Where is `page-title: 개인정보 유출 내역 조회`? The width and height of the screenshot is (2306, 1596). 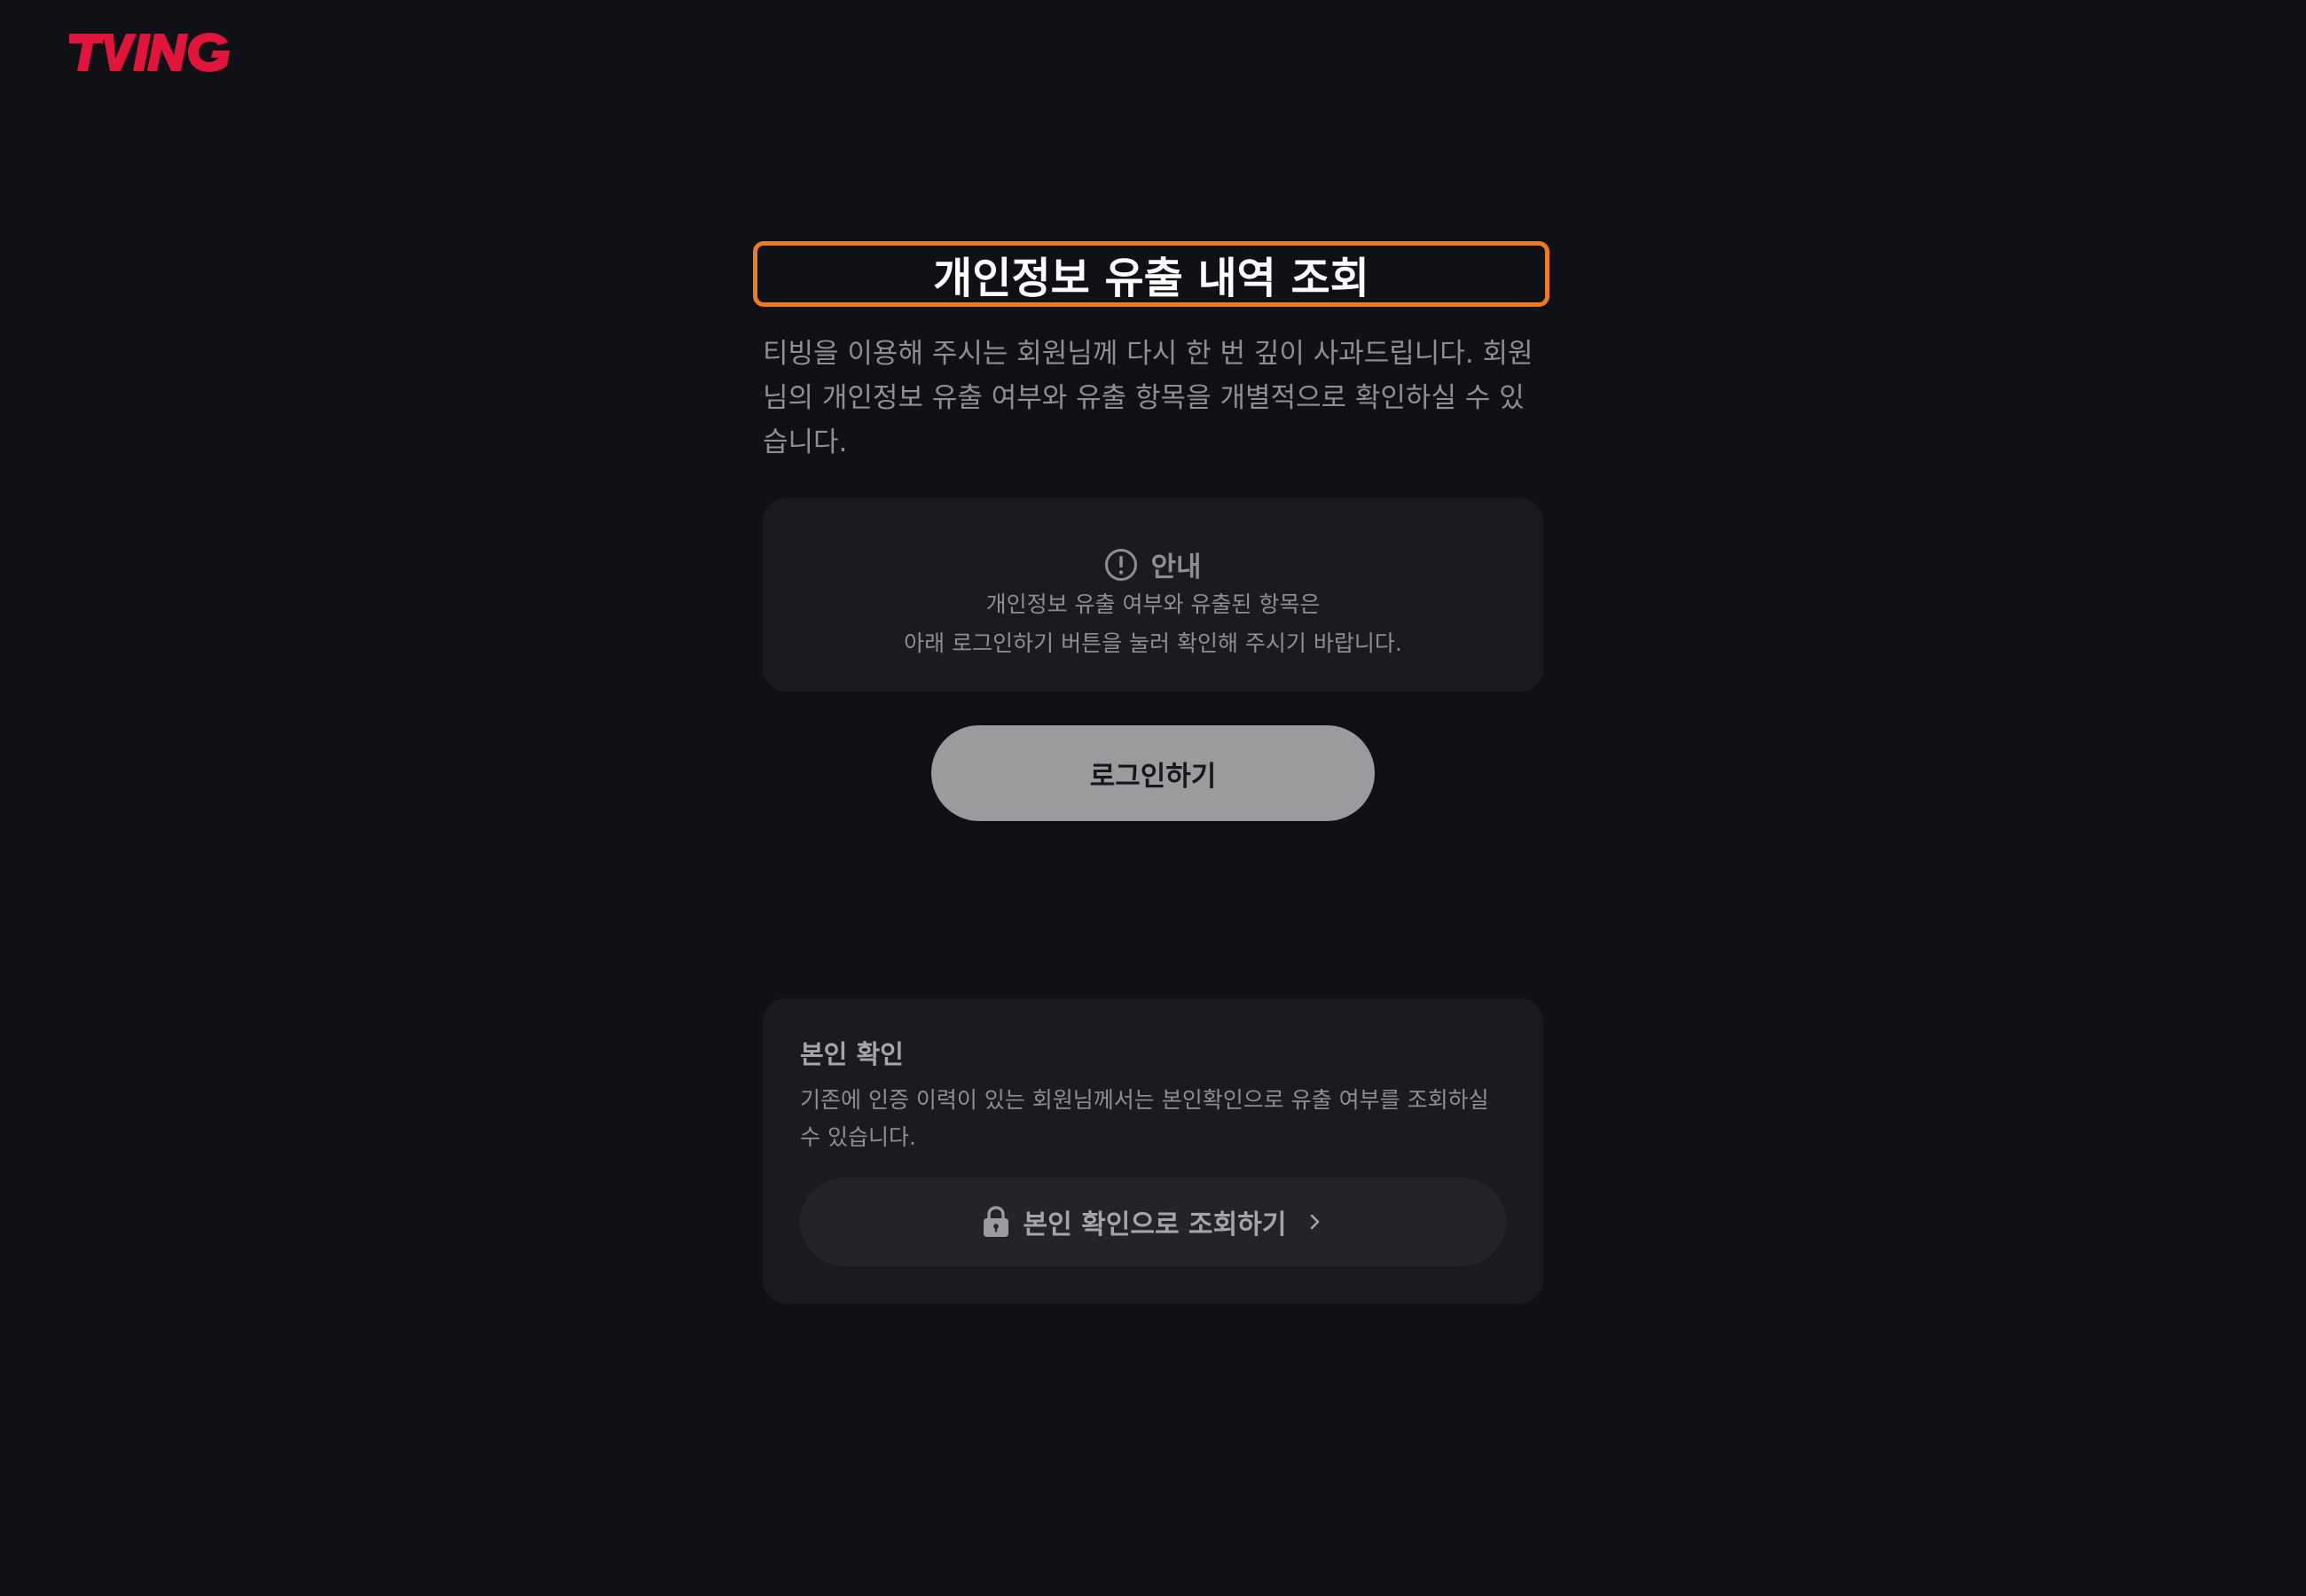
page-title: 개인정보 유출 내역 조회 is located at coordinates (1151, 278).